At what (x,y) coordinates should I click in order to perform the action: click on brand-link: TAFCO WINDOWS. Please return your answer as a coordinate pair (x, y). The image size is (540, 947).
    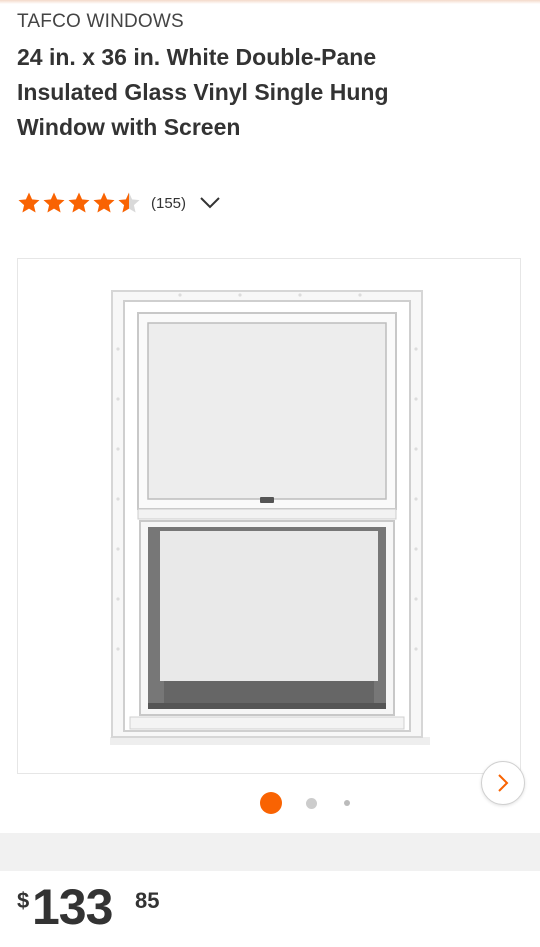
    Looking at the image, I should click on (100, 22).